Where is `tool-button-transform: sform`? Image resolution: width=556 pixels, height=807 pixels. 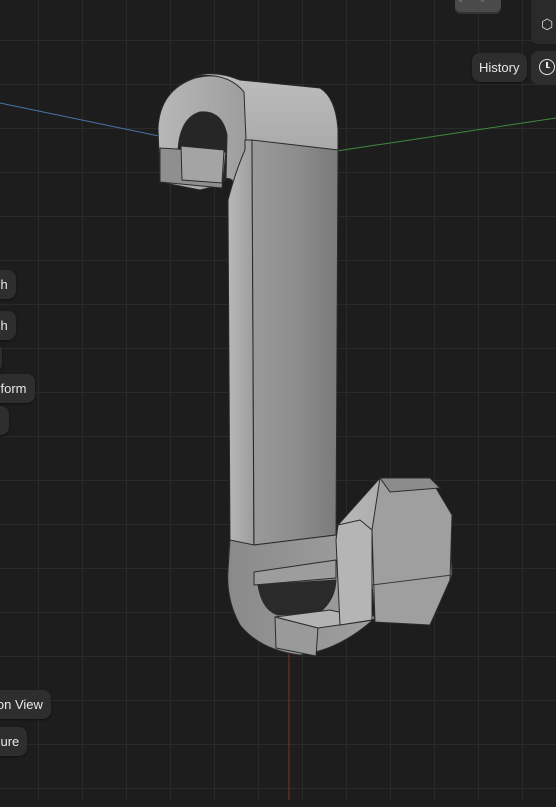
tool-button-transform: sform is located at coordinates (17, 388).